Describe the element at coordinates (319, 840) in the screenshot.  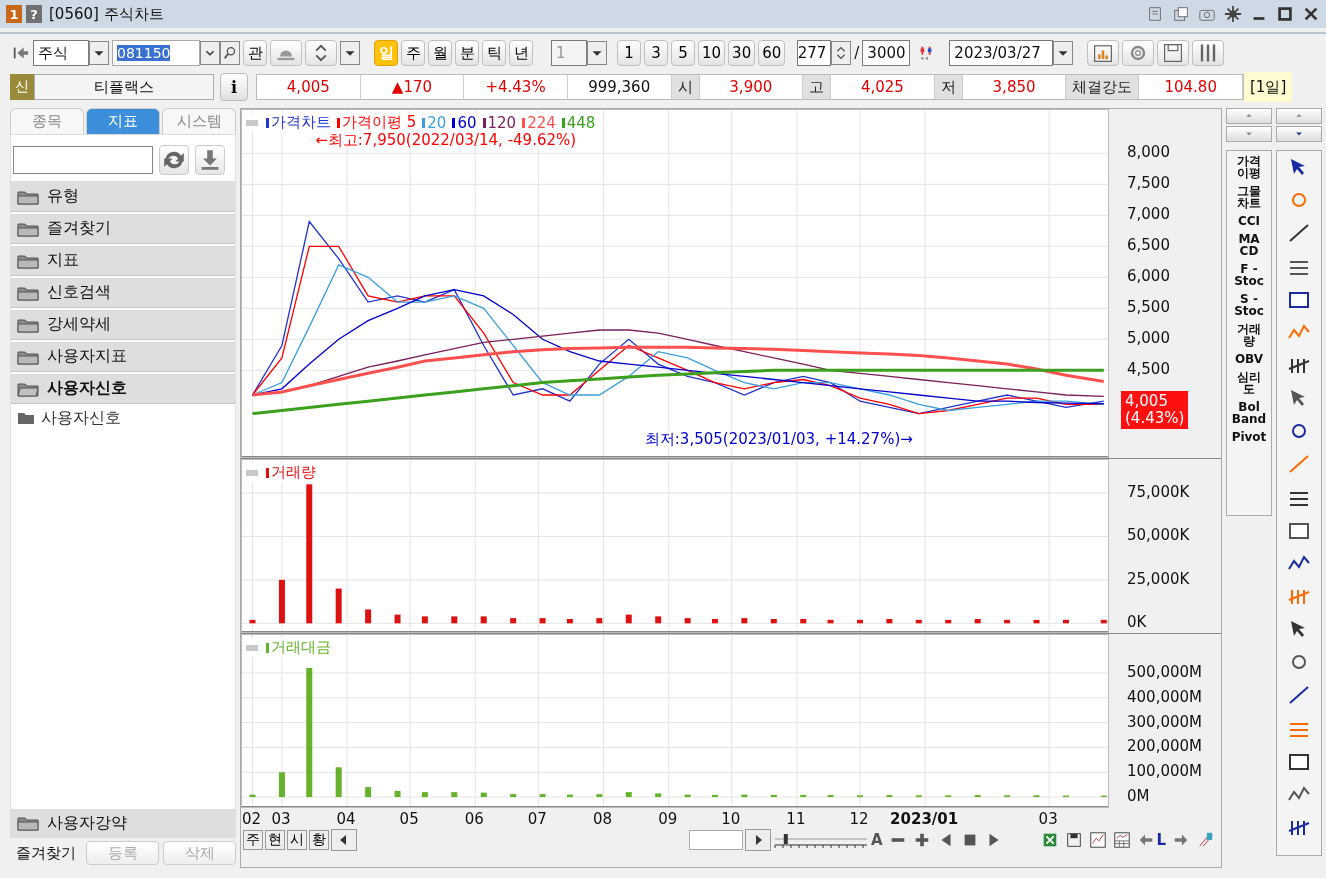
I see `chart-tab: 황` at that location.